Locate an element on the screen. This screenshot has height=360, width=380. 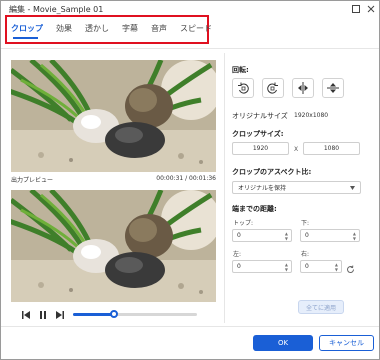
skip-forward-icon is located at coordinates (60, 315).